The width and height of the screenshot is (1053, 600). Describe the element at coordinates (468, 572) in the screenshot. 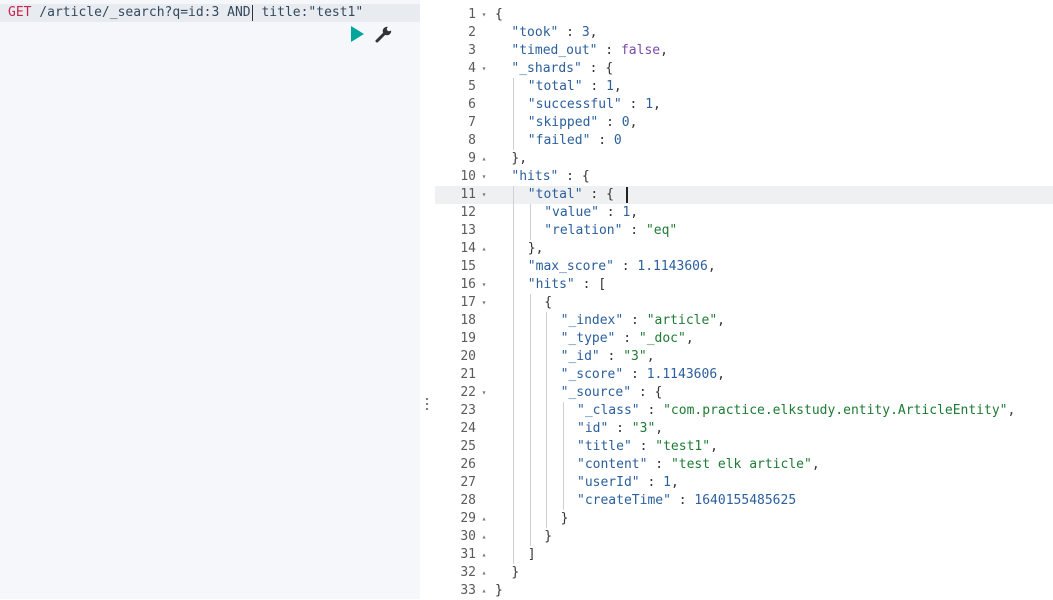

I see `line-number: 32` at that location.